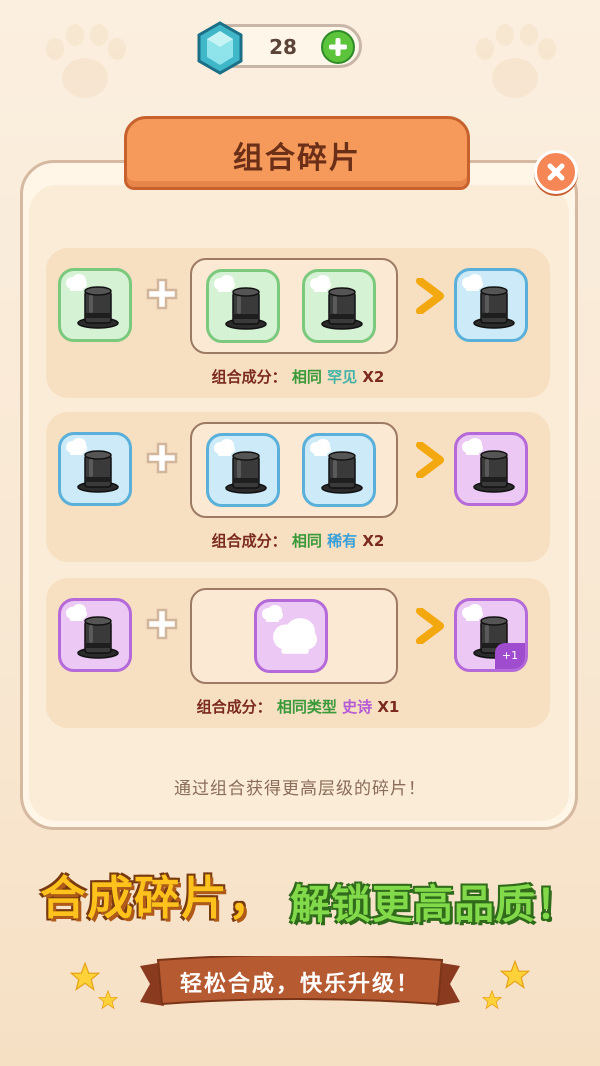 The width and height of the screenshot is (600, 1066). Describe the element at coordinates (299, 984) in the screenshot. I see `ribbon-text: 轻松合成，快乐升级！` at that location.